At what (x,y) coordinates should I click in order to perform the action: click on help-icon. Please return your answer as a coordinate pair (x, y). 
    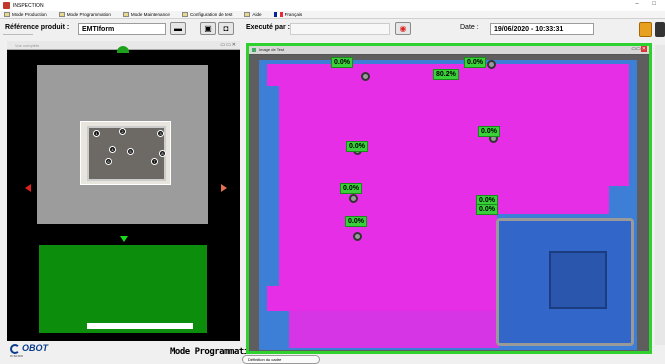
    Looking at the image, I should click on (247, 14).